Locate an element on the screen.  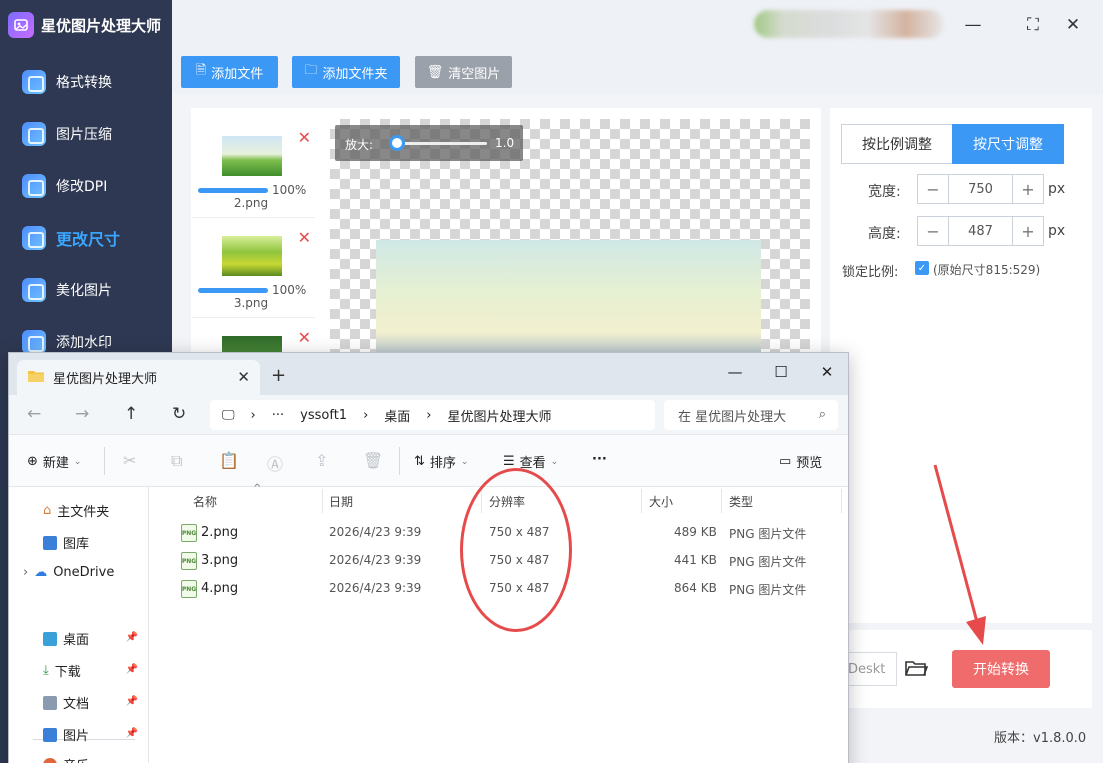
delete-icon: 🗑 is located at coordinates (373, 460).